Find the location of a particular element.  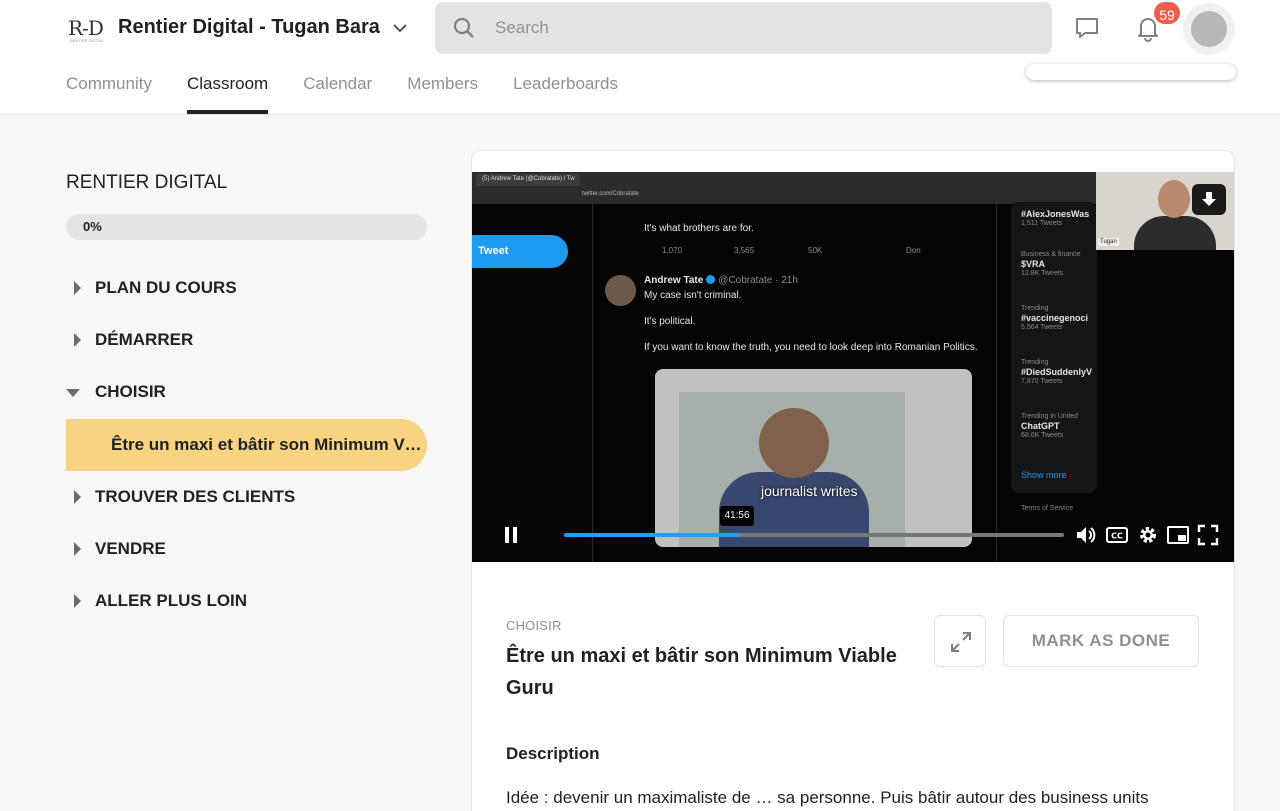

tweet-author: Andrew Tate @Cobratate · 21h is located at coordinates (721, 280).